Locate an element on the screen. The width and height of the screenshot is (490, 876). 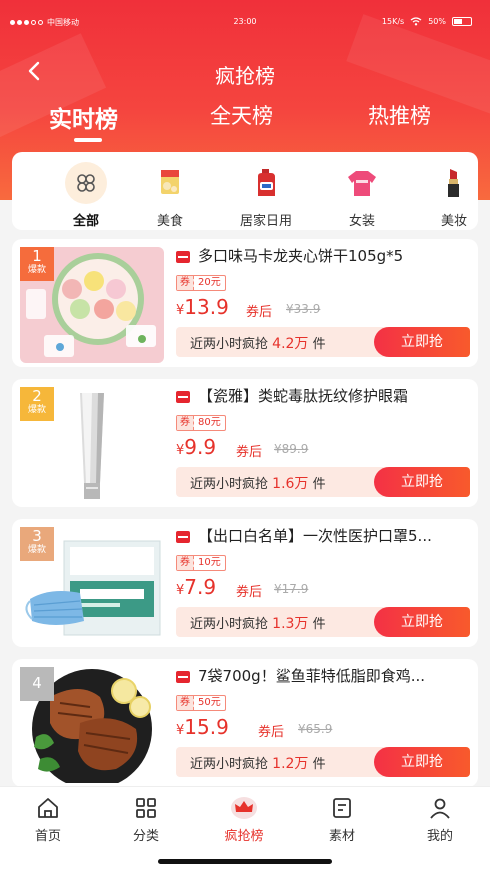
original-price: ¥17.9 is located at coordinates (291, 589).